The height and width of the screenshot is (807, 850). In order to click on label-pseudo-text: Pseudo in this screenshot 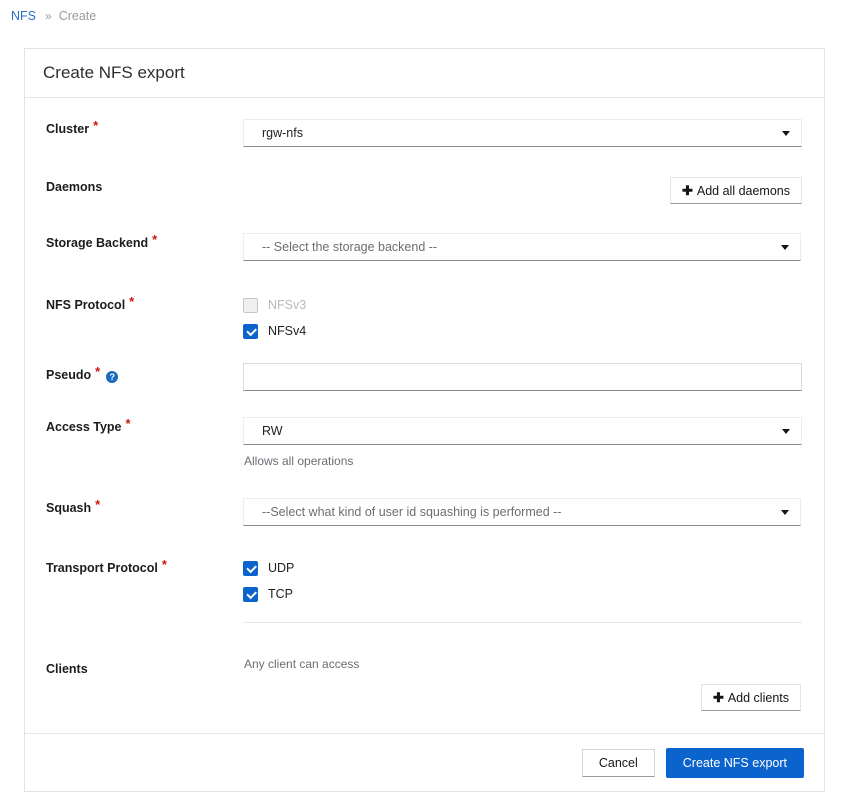, I will do `click(69, 375)`.